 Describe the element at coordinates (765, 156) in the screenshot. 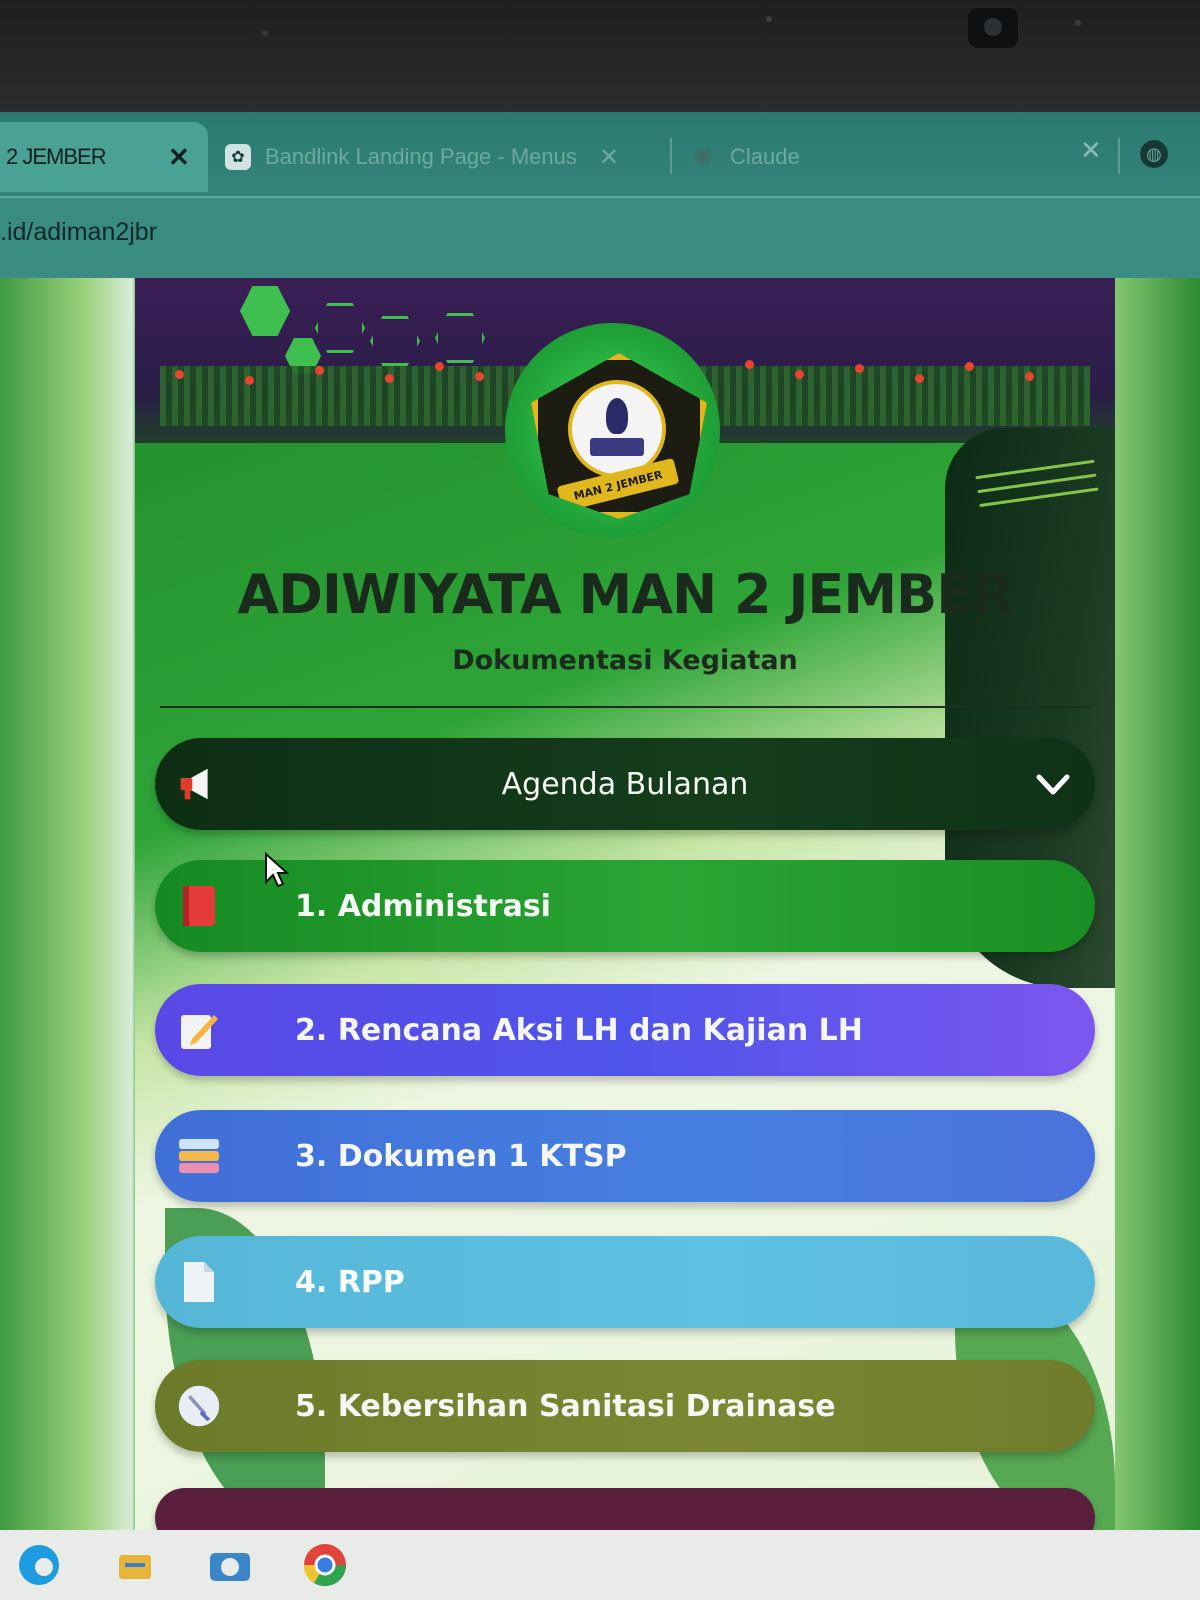

I see `tab-label: Claude` at that location.